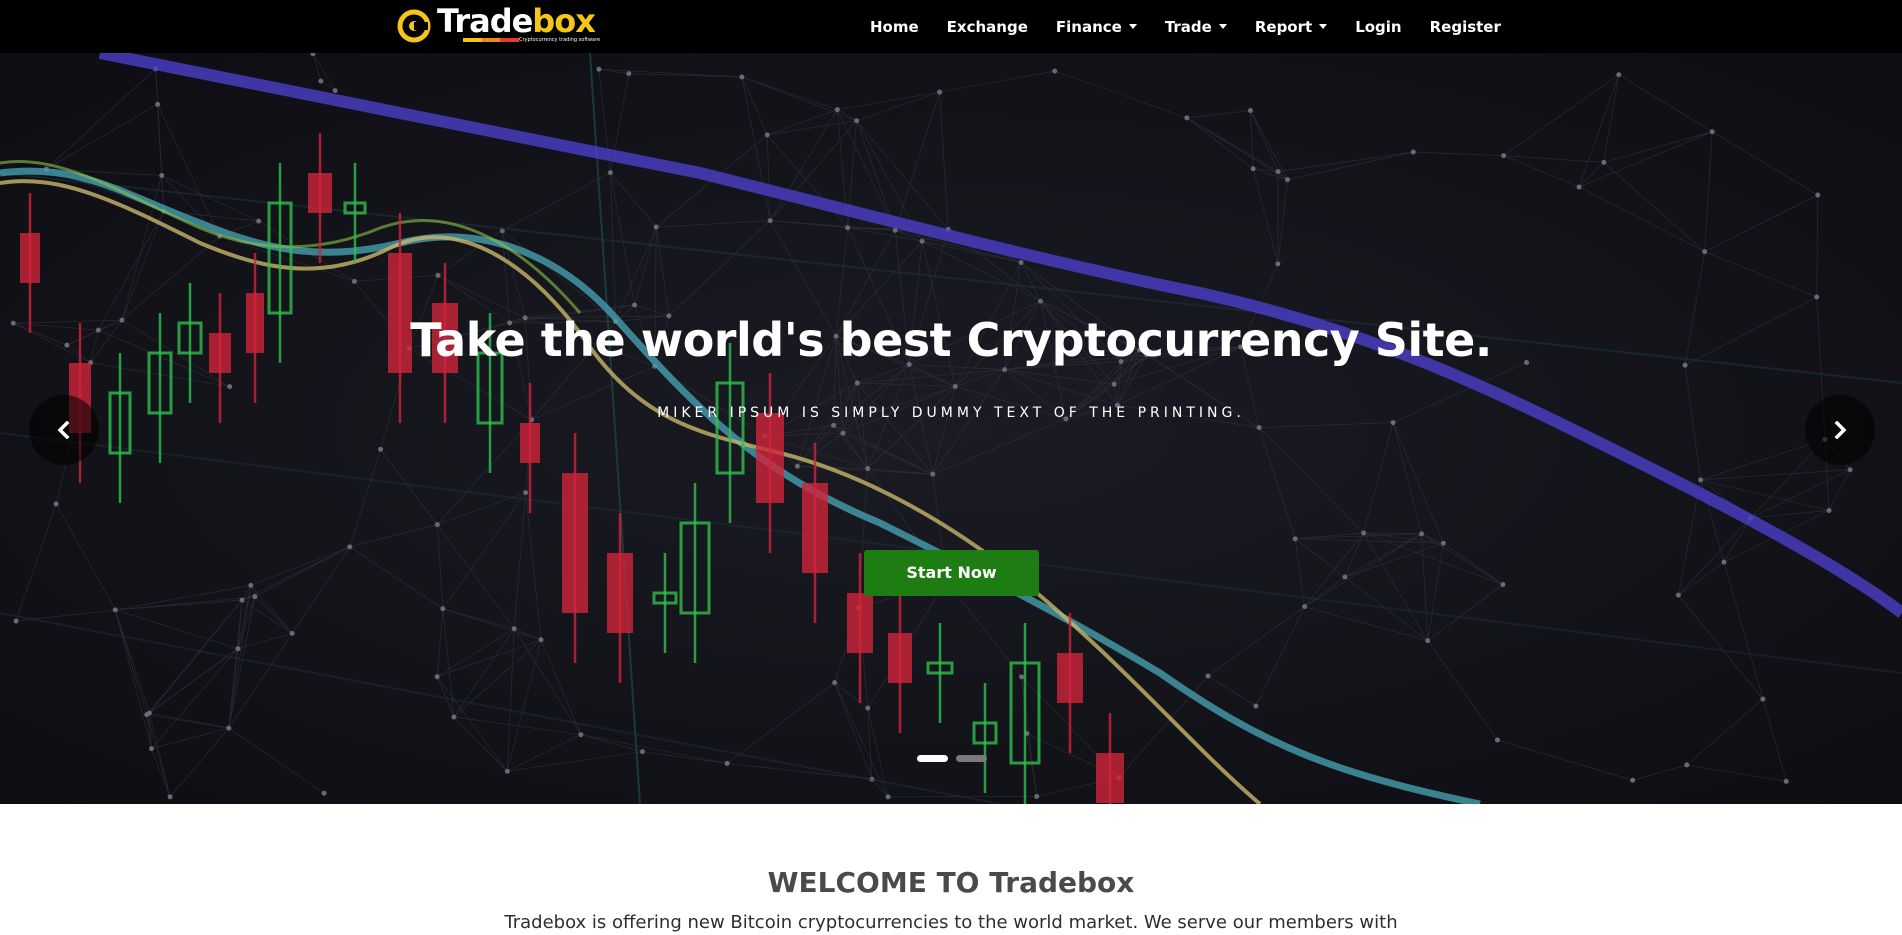 This screenshot has height=935, width=1902. I want to click on logo-color-bar, so click(491, 40).